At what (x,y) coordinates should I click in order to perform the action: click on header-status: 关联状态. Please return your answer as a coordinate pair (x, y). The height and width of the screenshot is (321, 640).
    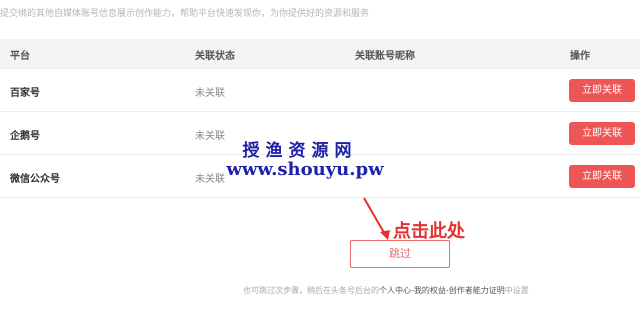
    Looking at the image, I should click on (215, 56).